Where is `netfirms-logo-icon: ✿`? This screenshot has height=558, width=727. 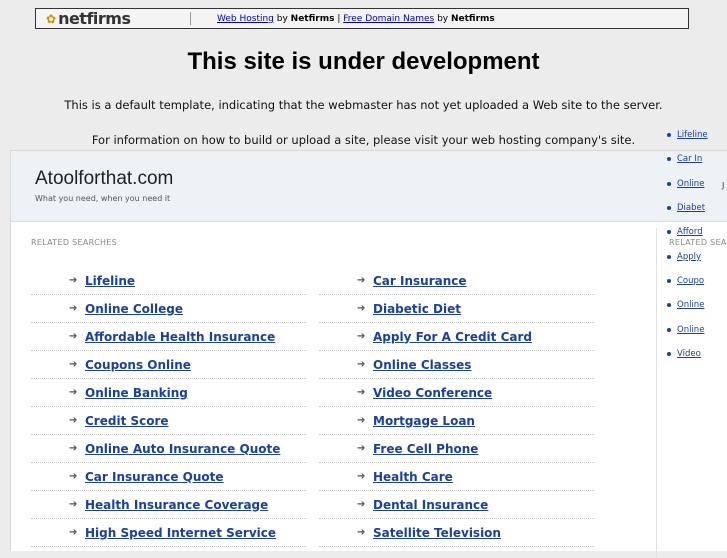
netfirms-logo-icon: ✿ is located at coordinates (51, 18).